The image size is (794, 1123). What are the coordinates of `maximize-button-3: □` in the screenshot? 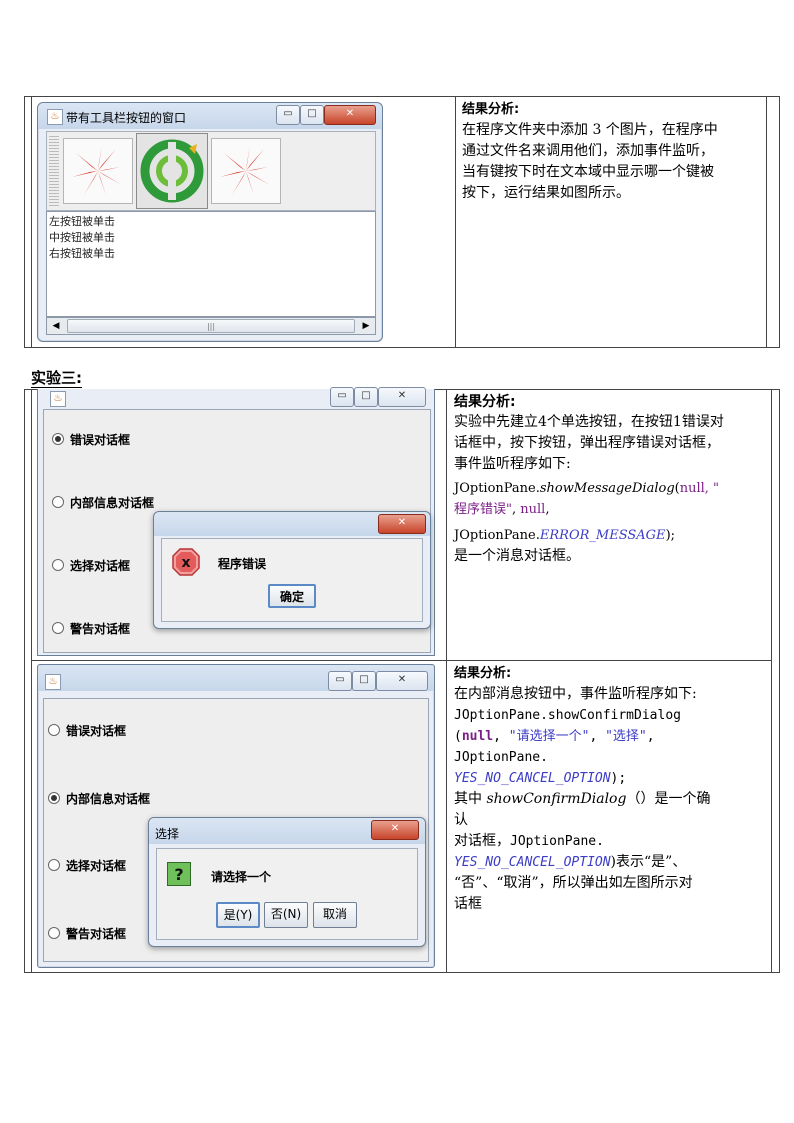 It's located at (364, 681).